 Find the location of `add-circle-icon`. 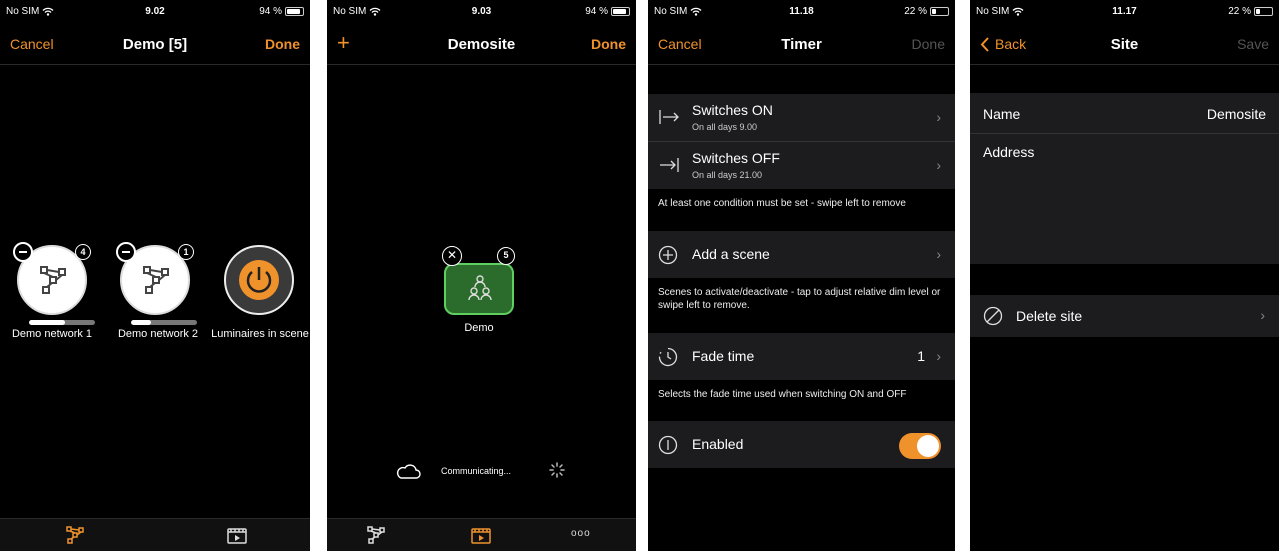

add-circle-icon is located at coordinates (668, 255).